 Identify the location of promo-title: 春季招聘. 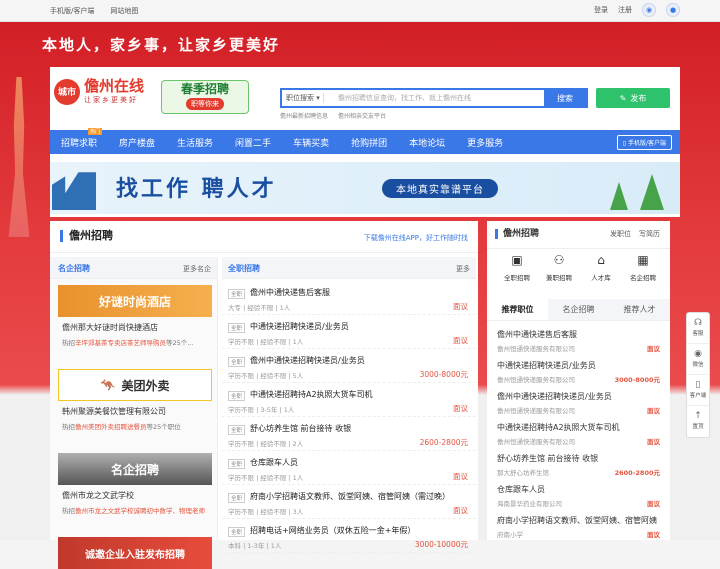
(204, 89).